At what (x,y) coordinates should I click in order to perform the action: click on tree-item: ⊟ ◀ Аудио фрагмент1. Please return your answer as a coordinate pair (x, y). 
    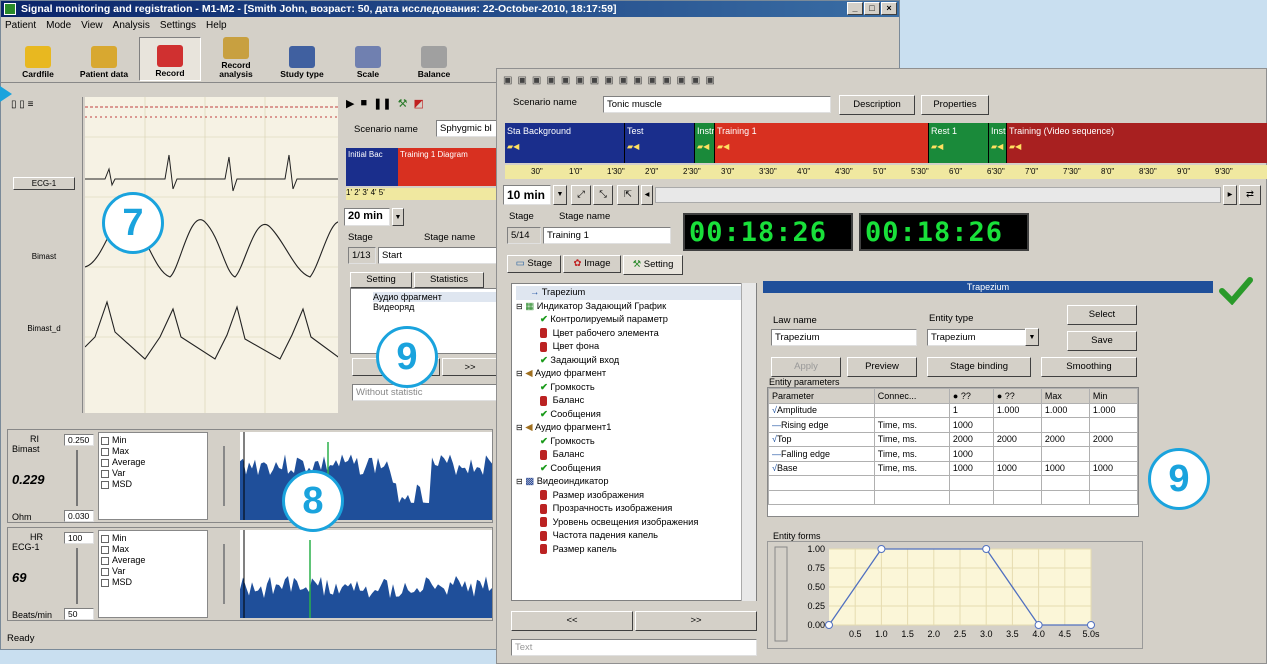
    Looking at the image, I should click on (636, 428).